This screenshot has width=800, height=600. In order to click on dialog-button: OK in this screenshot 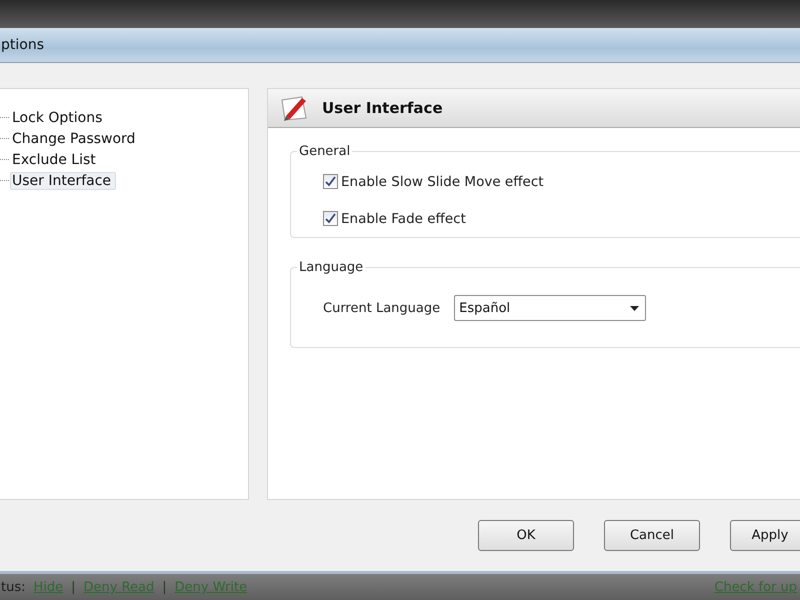, I will do `click(526, 535)`.